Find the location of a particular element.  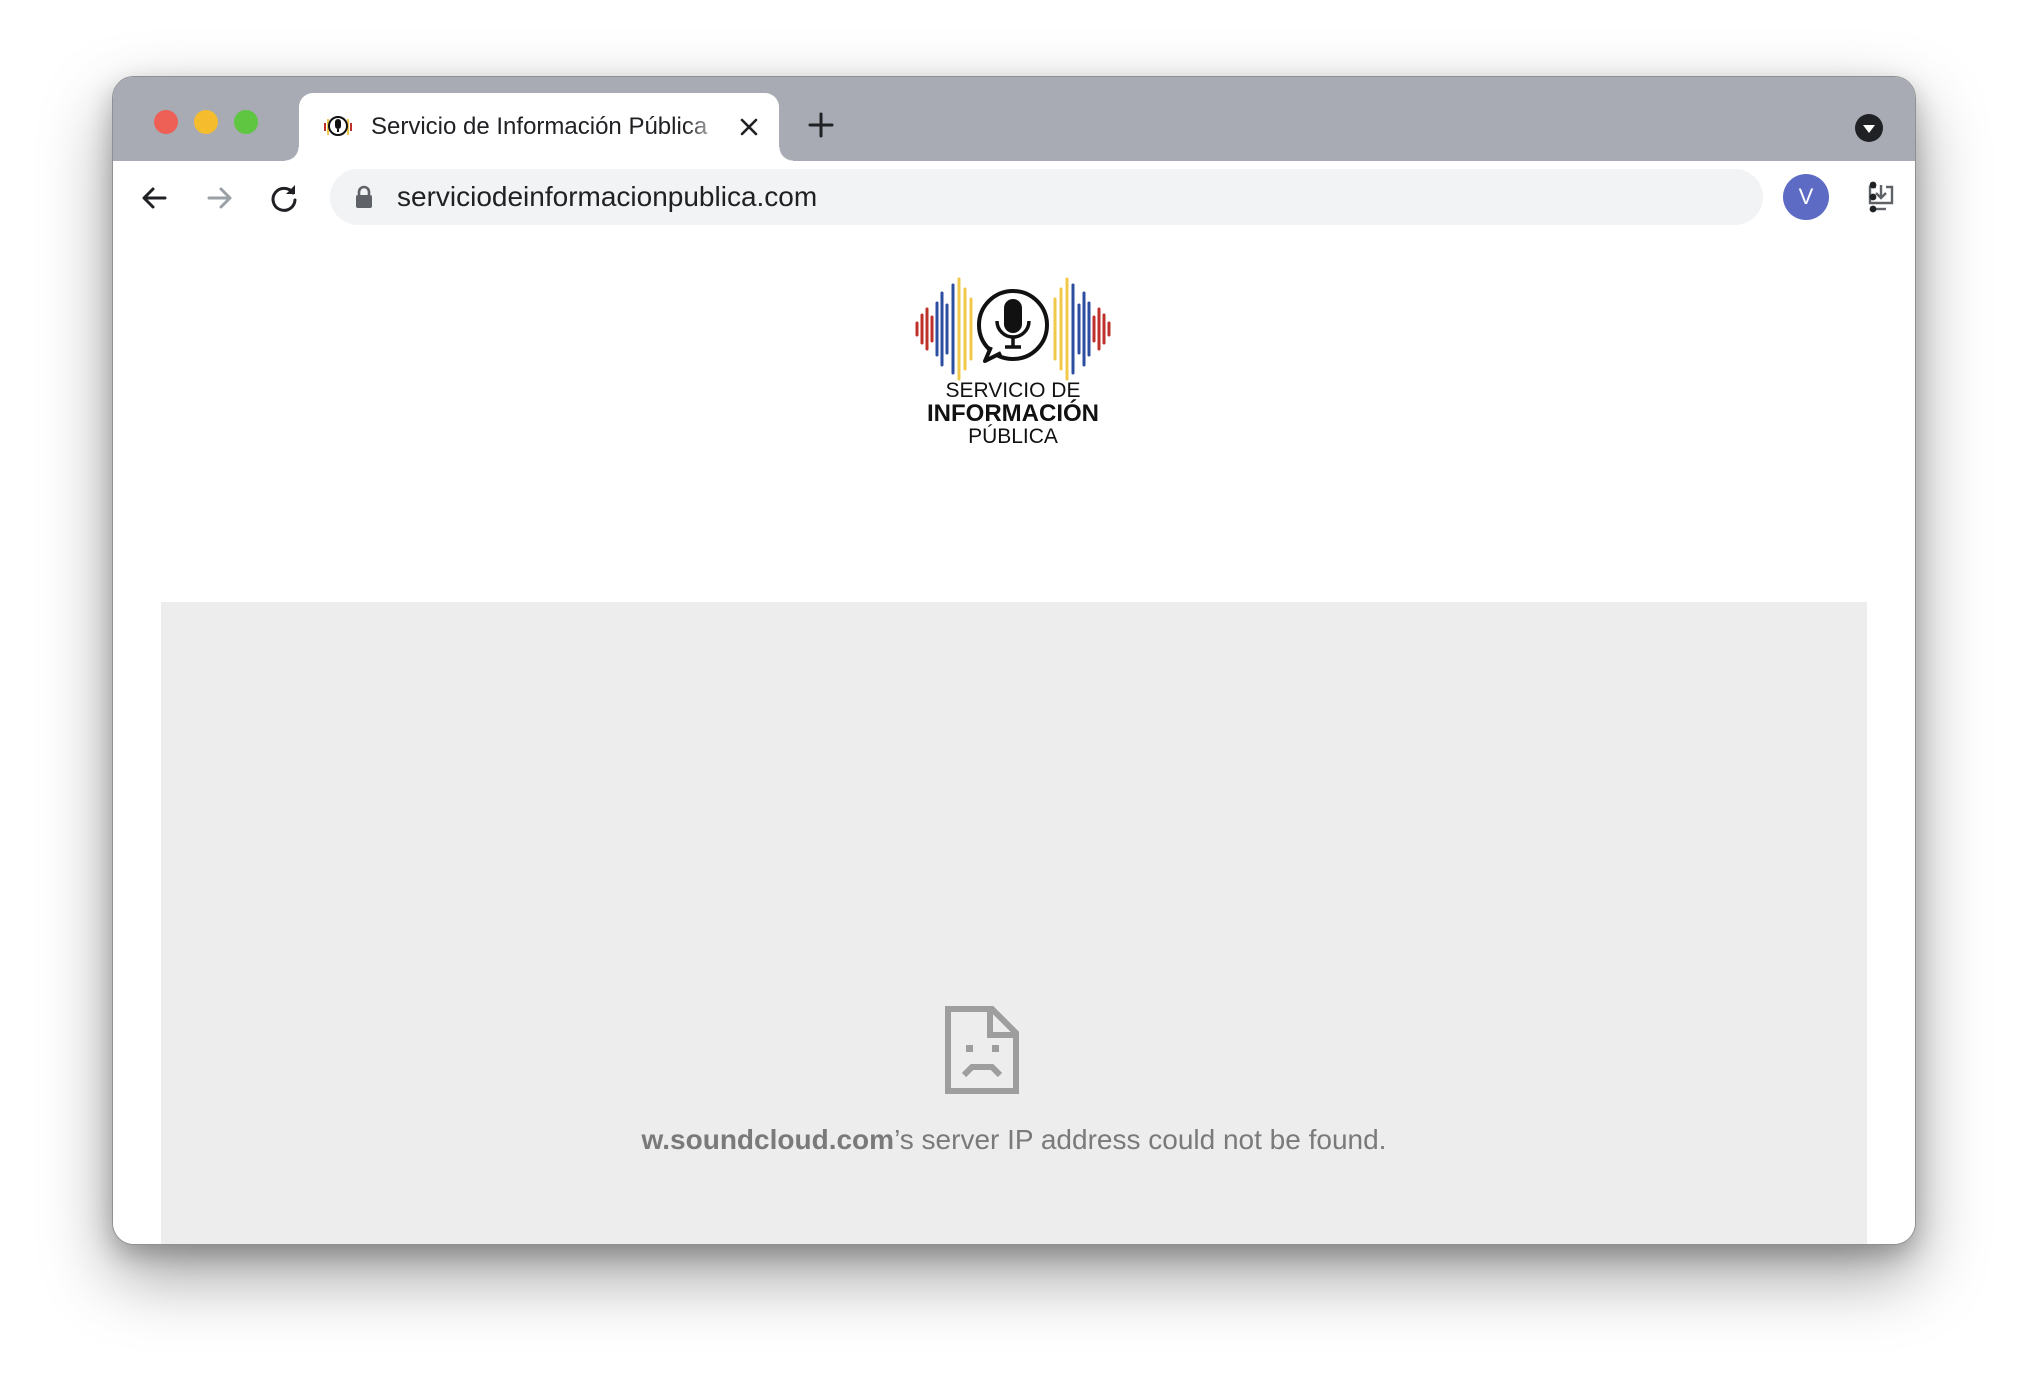

lock-icon is located at coordinates (364, 197).